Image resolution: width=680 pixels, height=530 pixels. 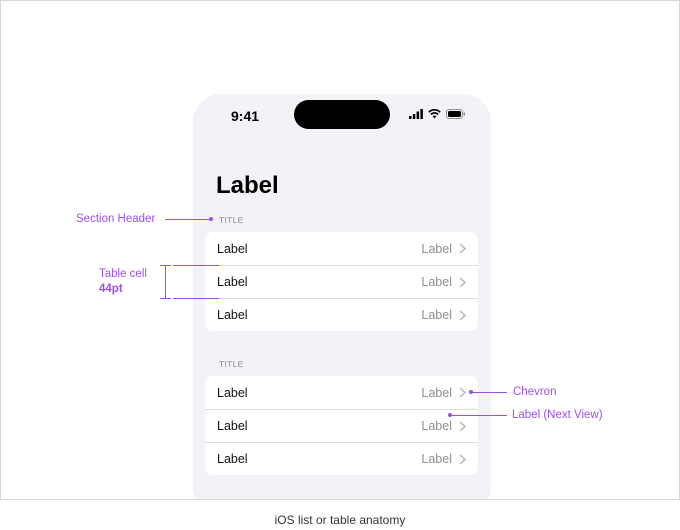 What do you see at coordinates (340, 520) in the screenshot?
I see `figure-caption: iOS list or table anatomy` at bounding box center [340, 520].